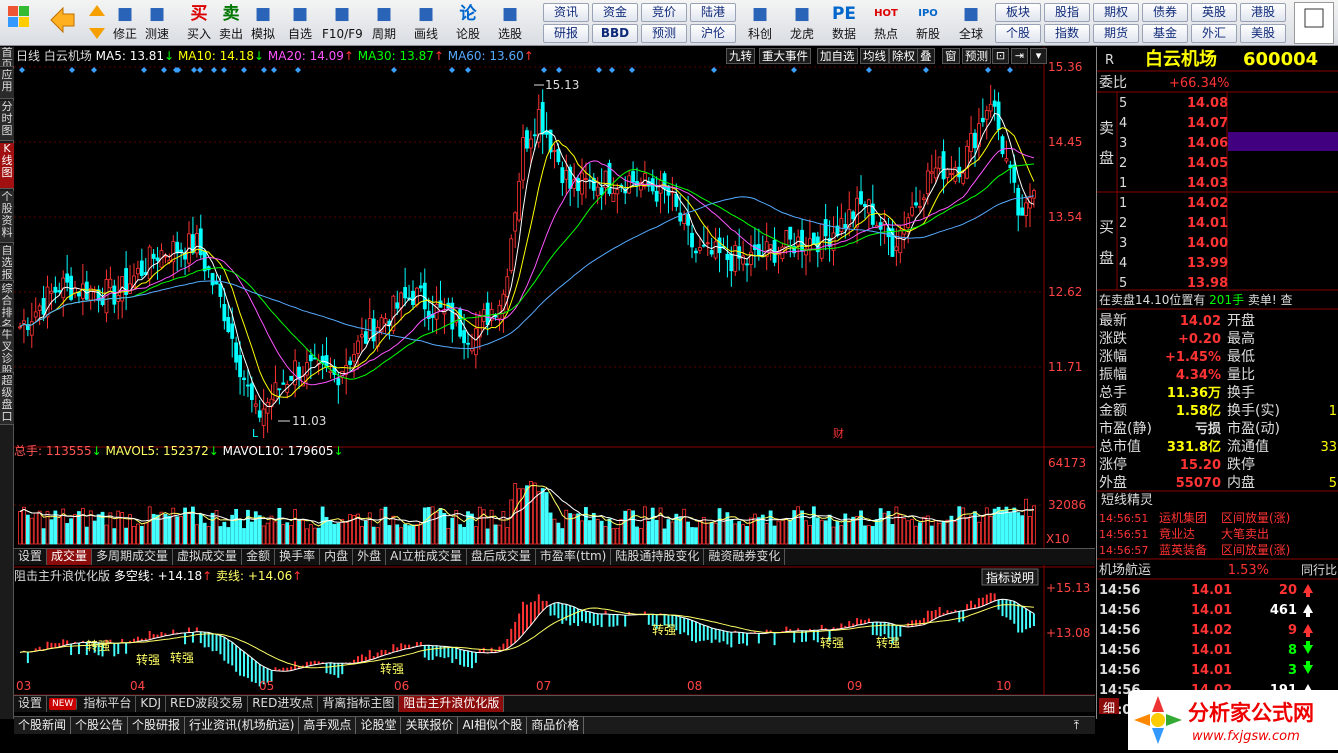  Describe the element at coordinates (328, 725) in the screenshot. I see `info-tab-4: 高手观点` at that location.